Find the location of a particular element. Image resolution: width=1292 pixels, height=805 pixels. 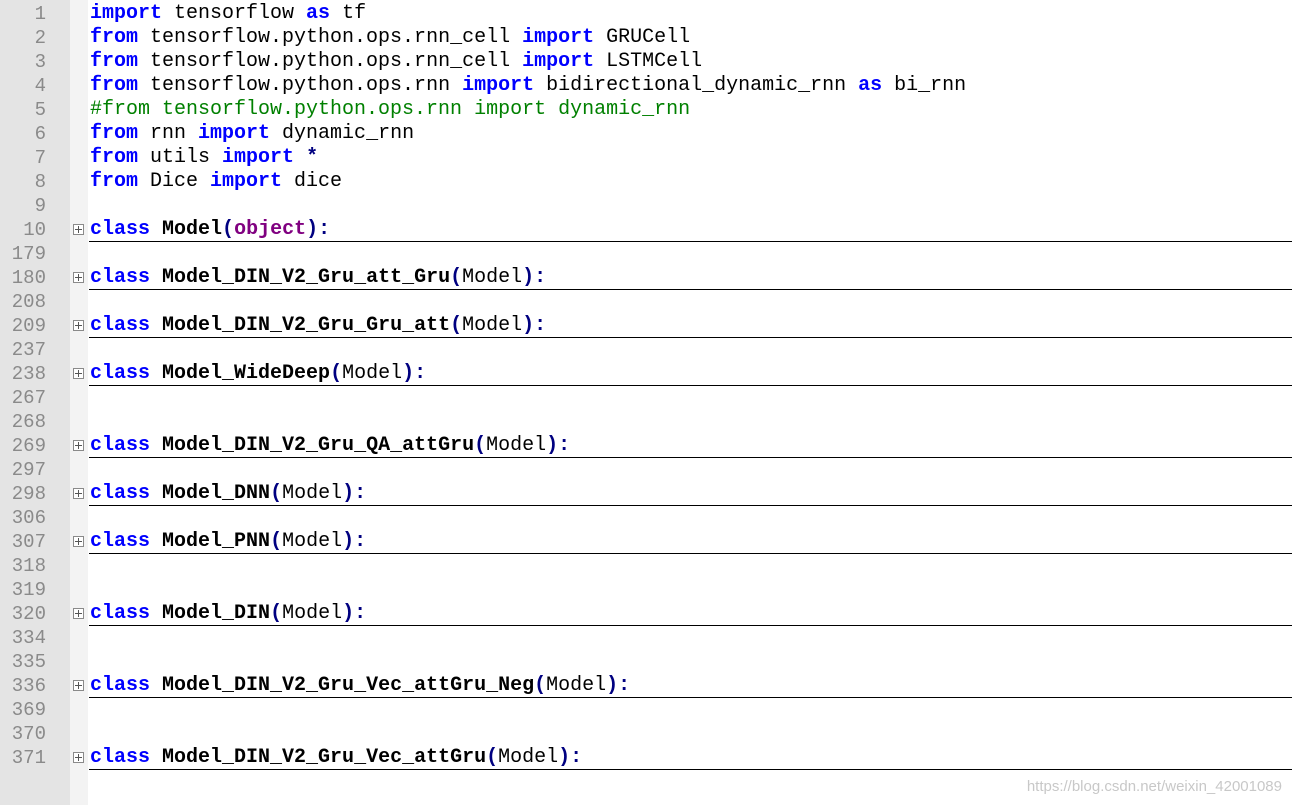

code-line: 370 is located at coordinates (646, 734).